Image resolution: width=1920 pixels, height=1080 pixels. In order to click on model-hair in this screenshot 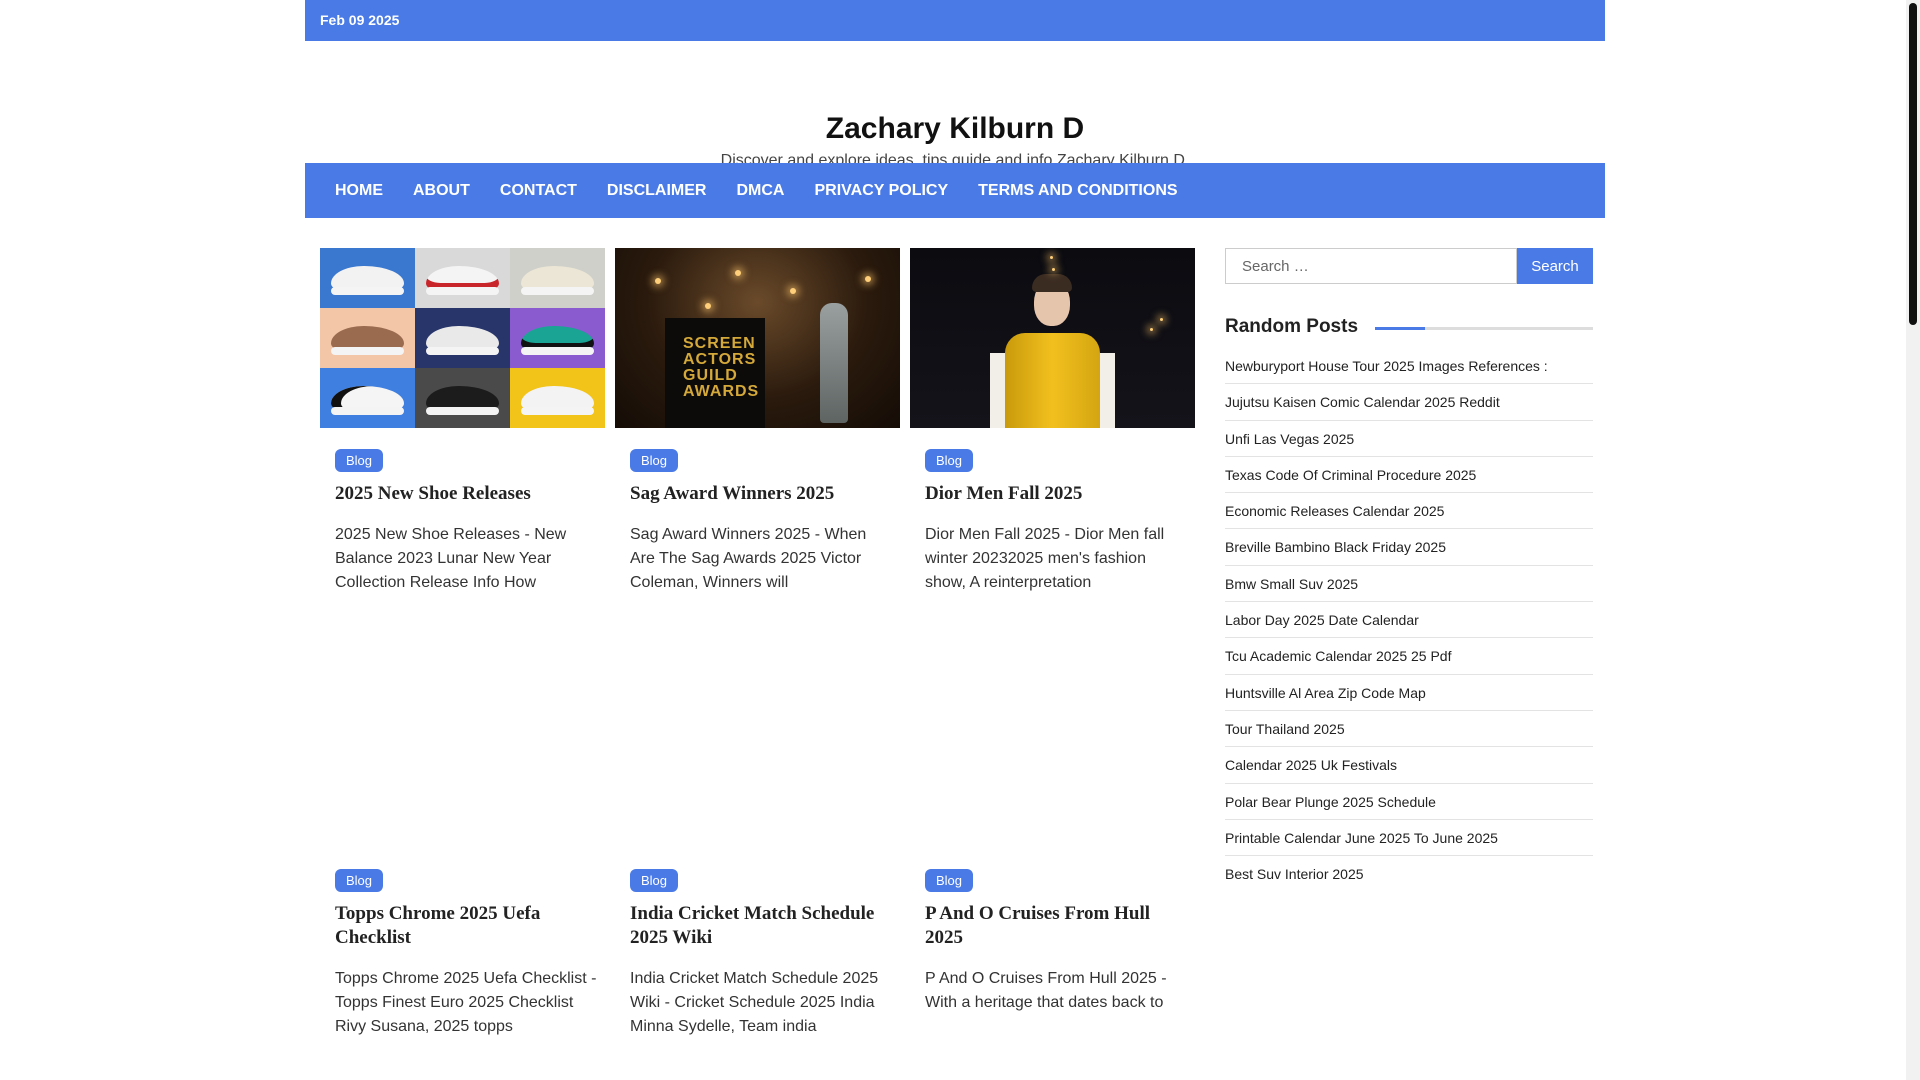, I will do `click(1052, 283)`.